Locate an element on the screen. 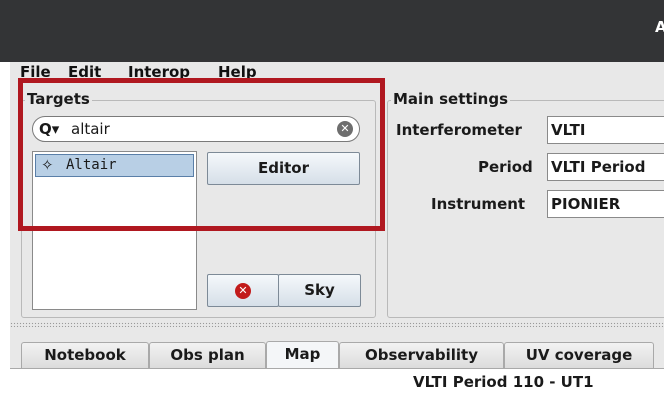 Image resolution: width=664 pixels, height=394 pixels. tab-notebook: Notebook is located at coordinates (85, 355).